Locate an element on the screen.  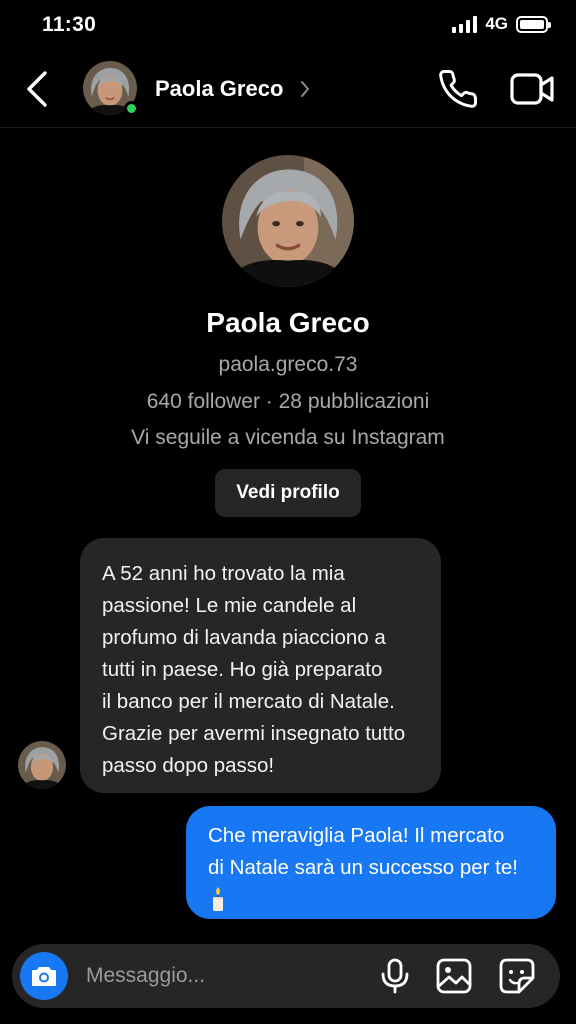
message-emoji-line is located at coordinates (371, 900).